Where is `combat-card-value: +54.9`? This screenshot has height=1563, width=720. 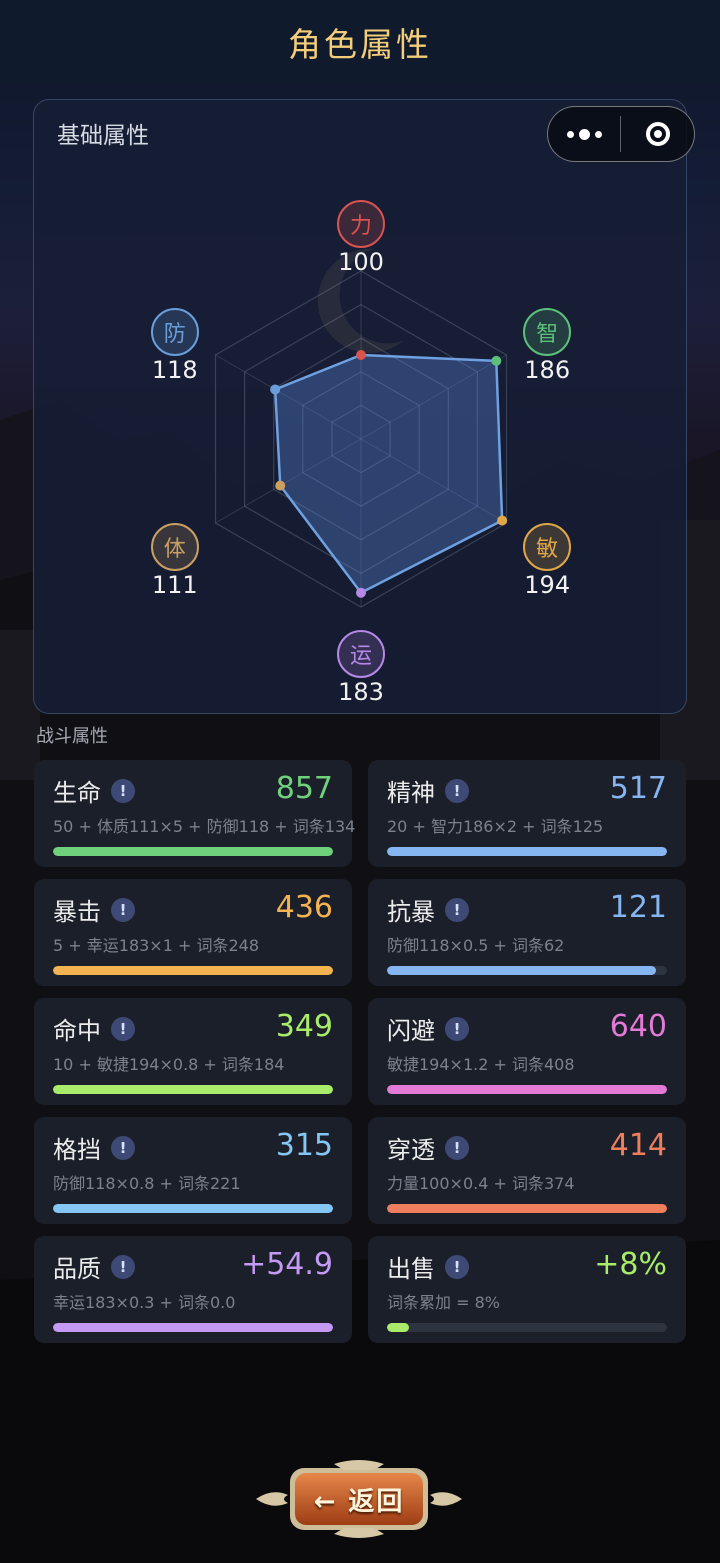
combat-card-value: +54.9 is located at coordinates (287, 1264).